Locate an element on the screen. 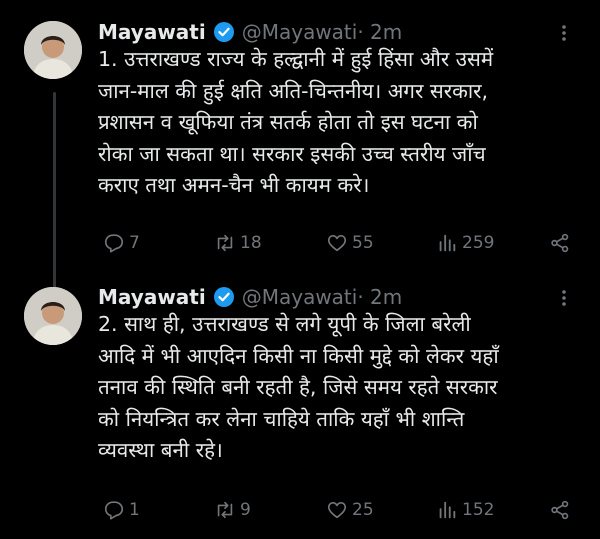  view-count: 259 is located at coordinates (478, 243).